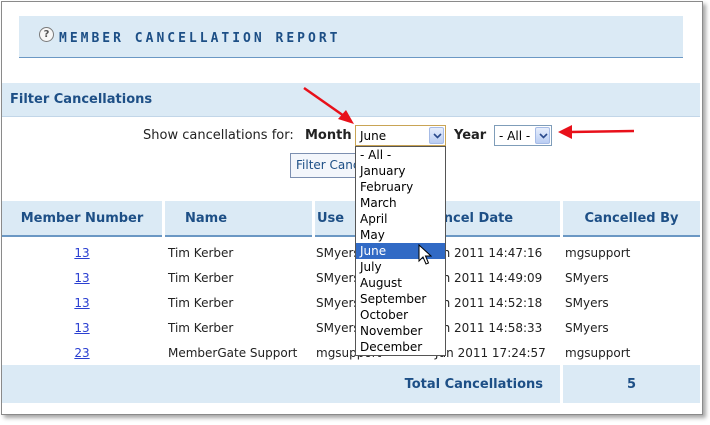 The image size is (710, 425). I want to click on page-title: MEMBER CANCELLATION REPORT, so click(200, 38).